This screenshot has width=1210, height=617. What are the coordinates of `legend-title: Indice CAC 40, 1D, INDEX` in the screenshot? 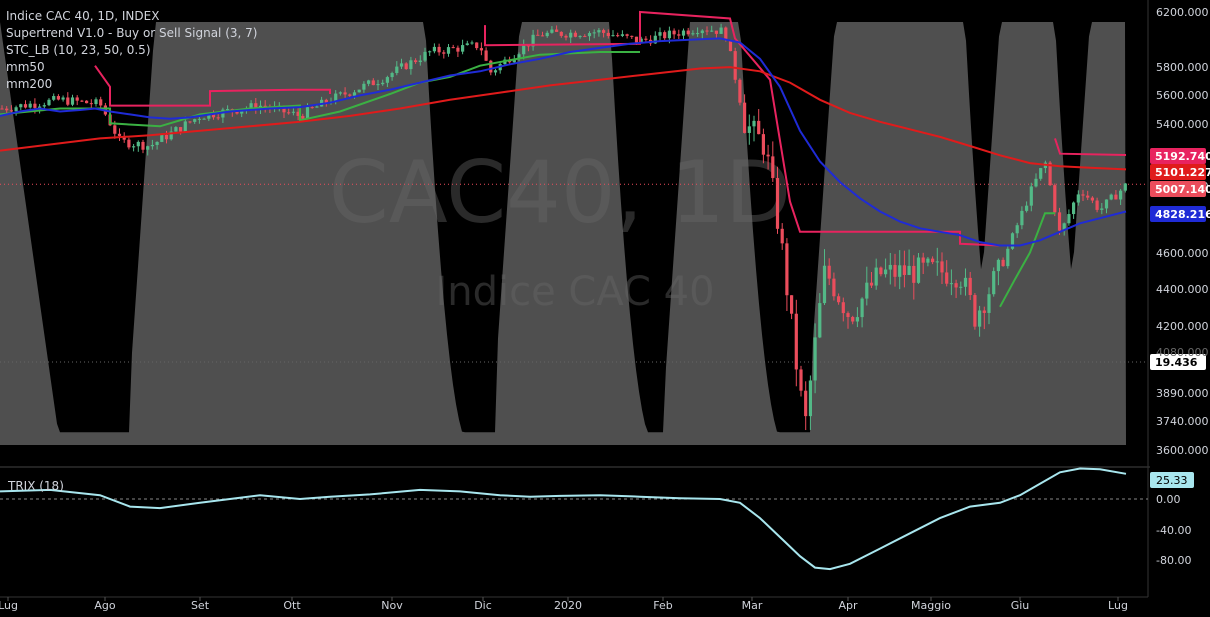 It's located at (131, 16).